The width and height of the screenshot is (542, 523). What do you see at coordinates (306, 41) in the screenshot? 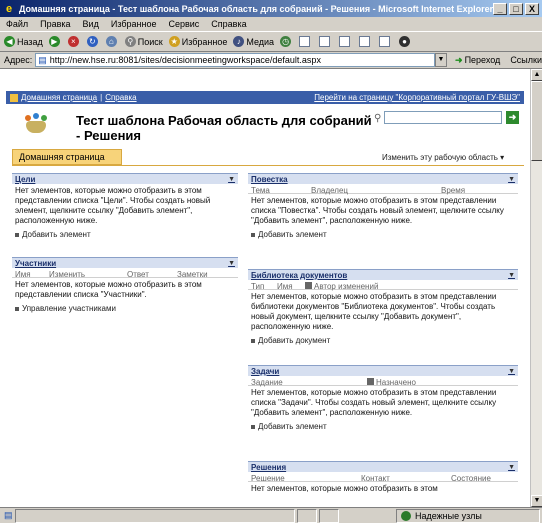
I see `mail-button` at bounding box center [306, 41].